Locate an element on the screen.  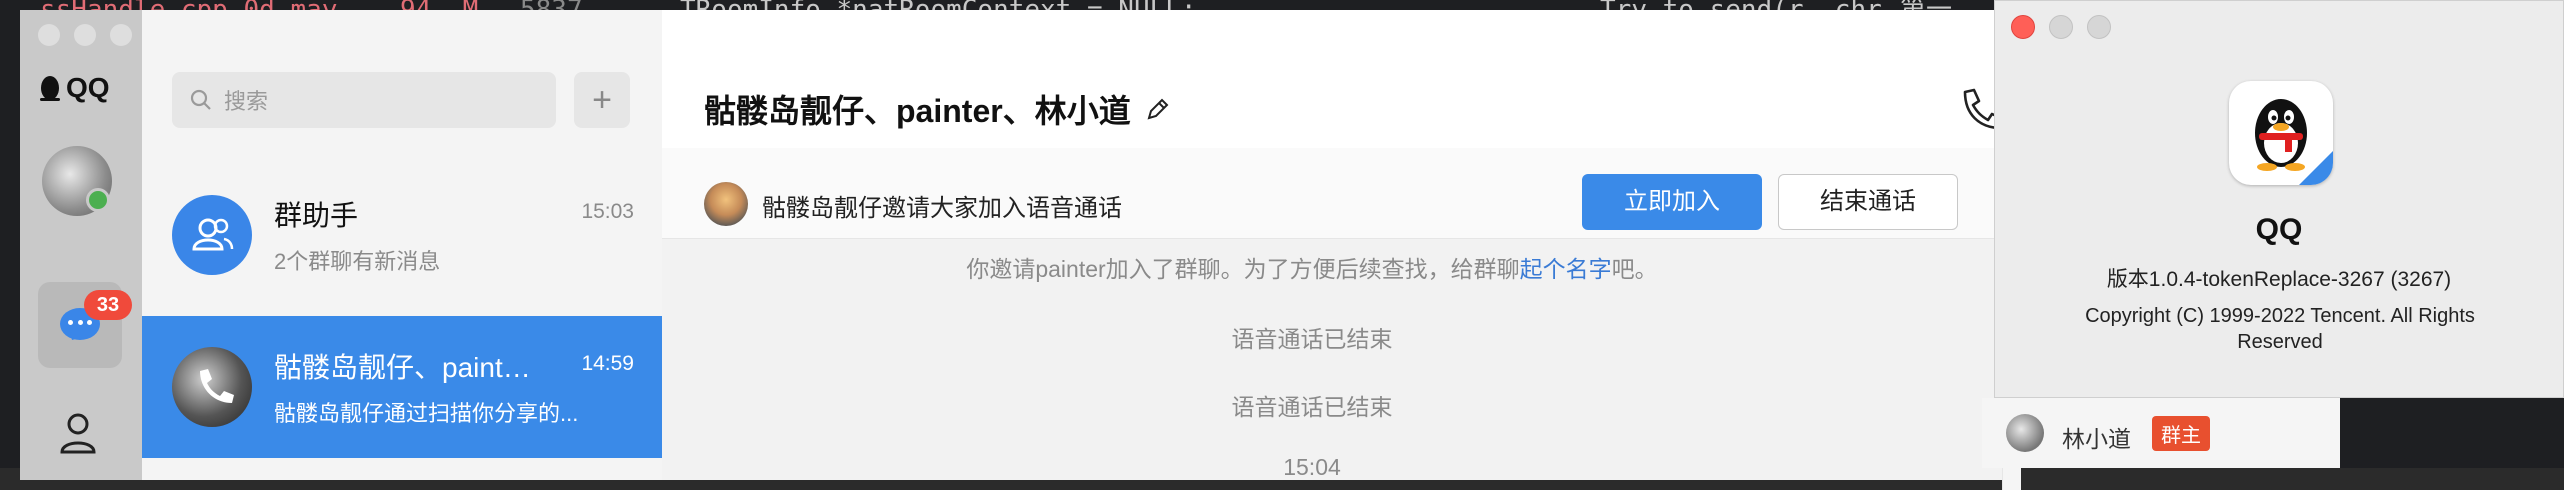
chat-header: 骷髅岛靓仔、painter、林小道 is located at coordinates (1341, 79).